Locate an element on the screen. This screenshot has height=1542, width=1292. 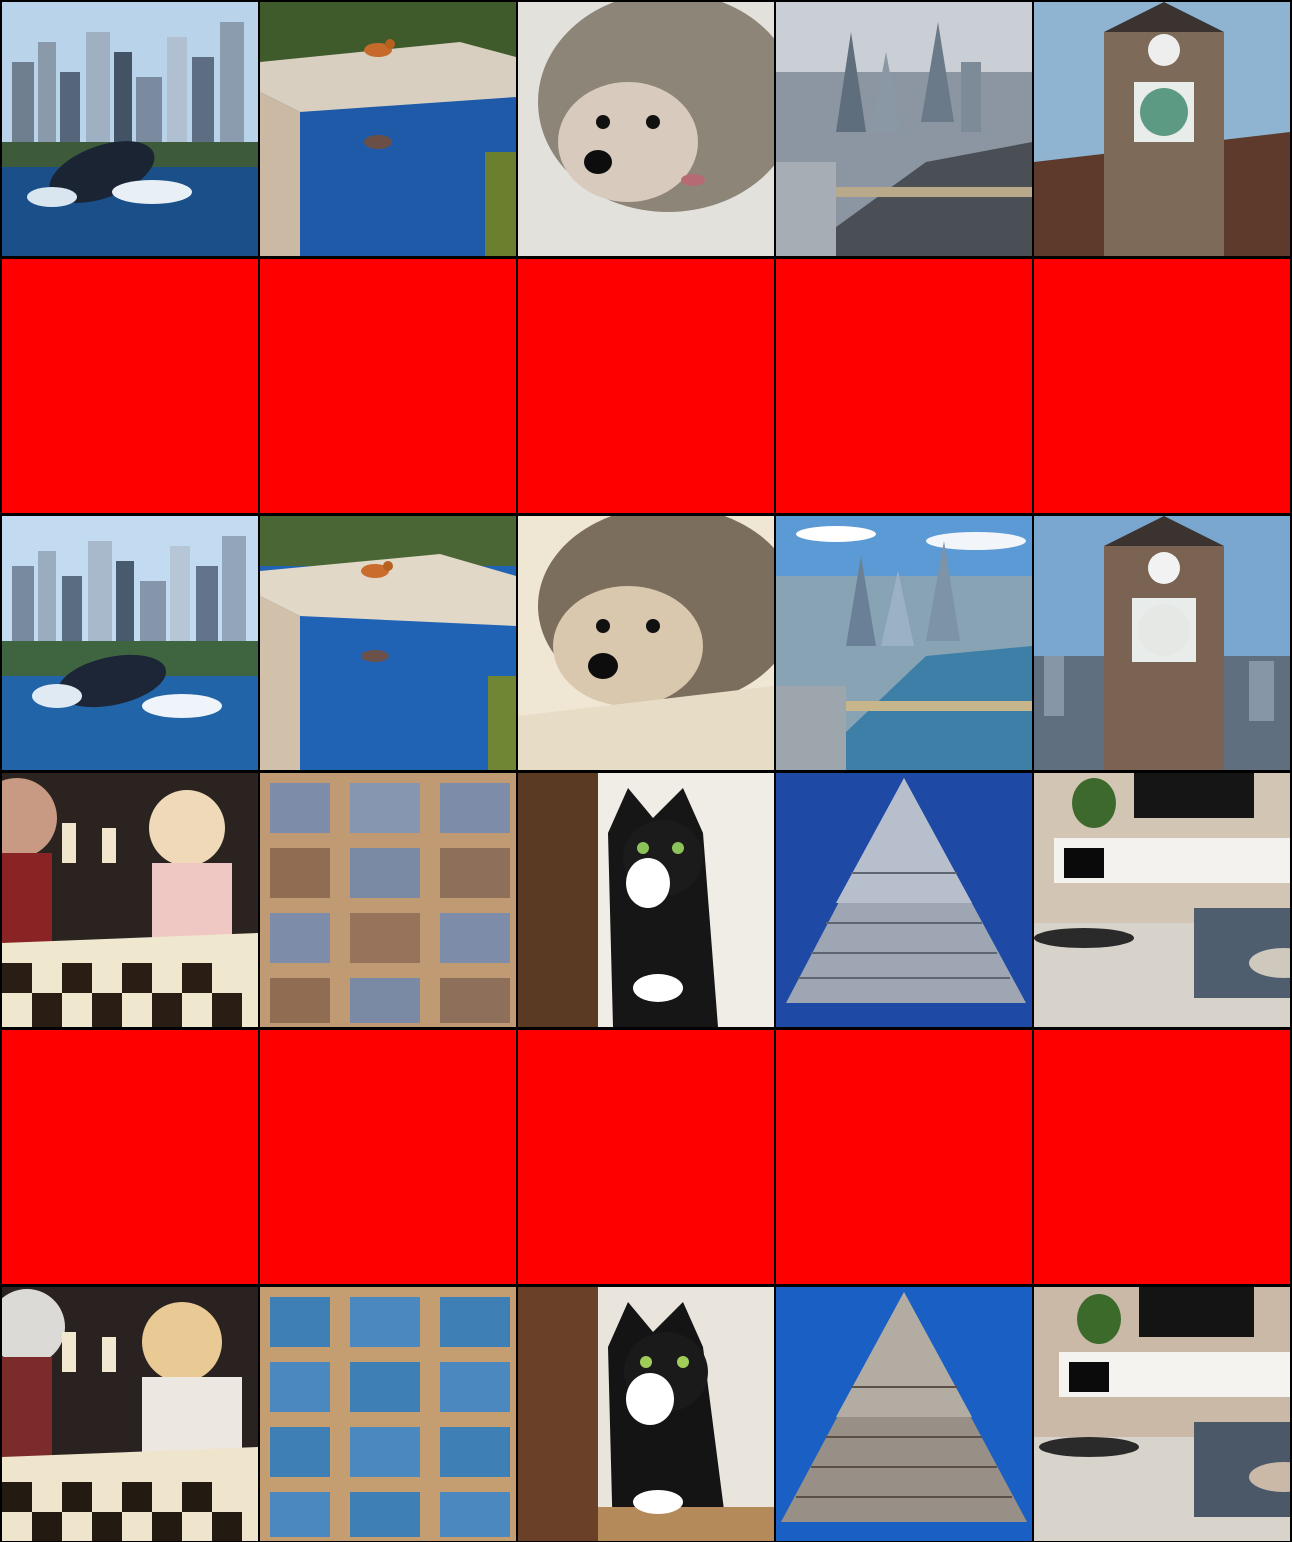
tile-london-photo is located at coordinates (904, 129).